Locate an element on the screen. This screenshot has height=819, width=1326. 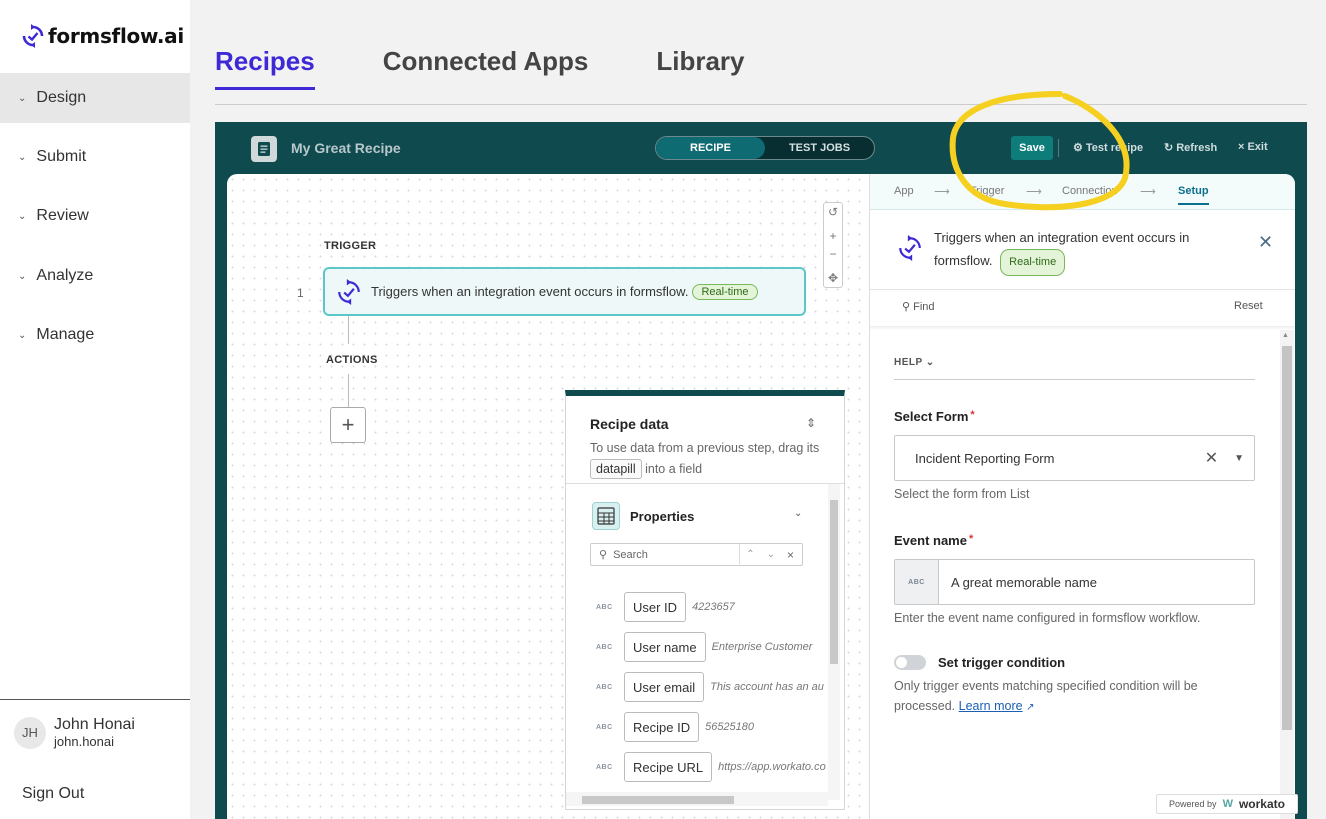
nav-item-label: Submit is located at coordinates (61, 156).